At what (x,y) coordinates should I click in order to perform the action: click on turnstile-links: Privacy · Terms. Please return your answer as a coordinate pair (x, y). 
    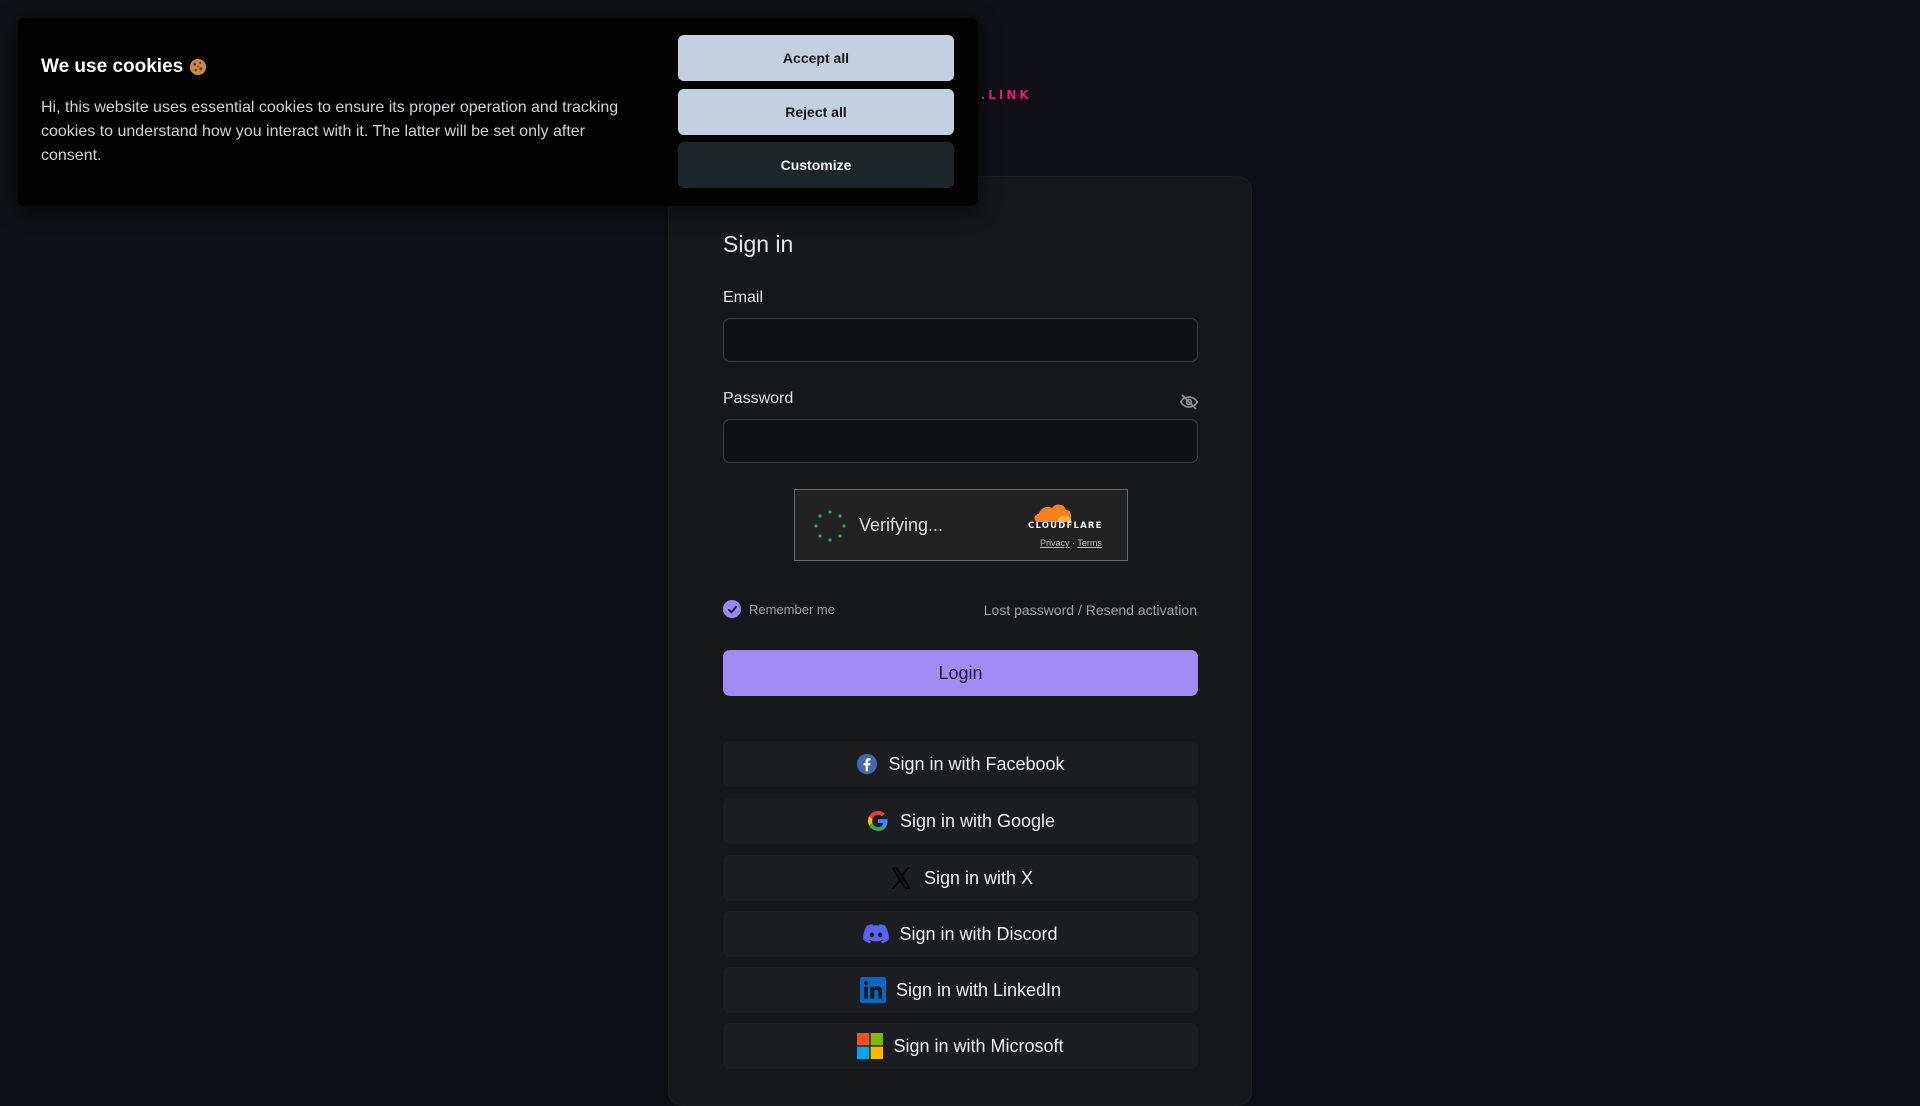
    Looking at the image, I should click on (1071, 543).